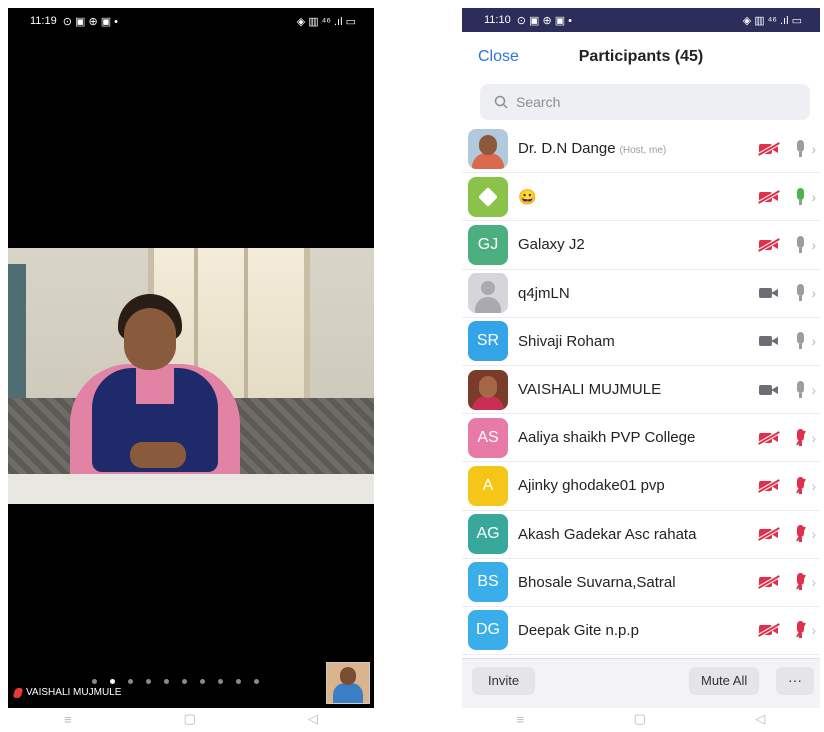  What do you see at coordinates (488, 437) in the screenshot?
I see `avatar: AS` at bounding box center [488, 437].